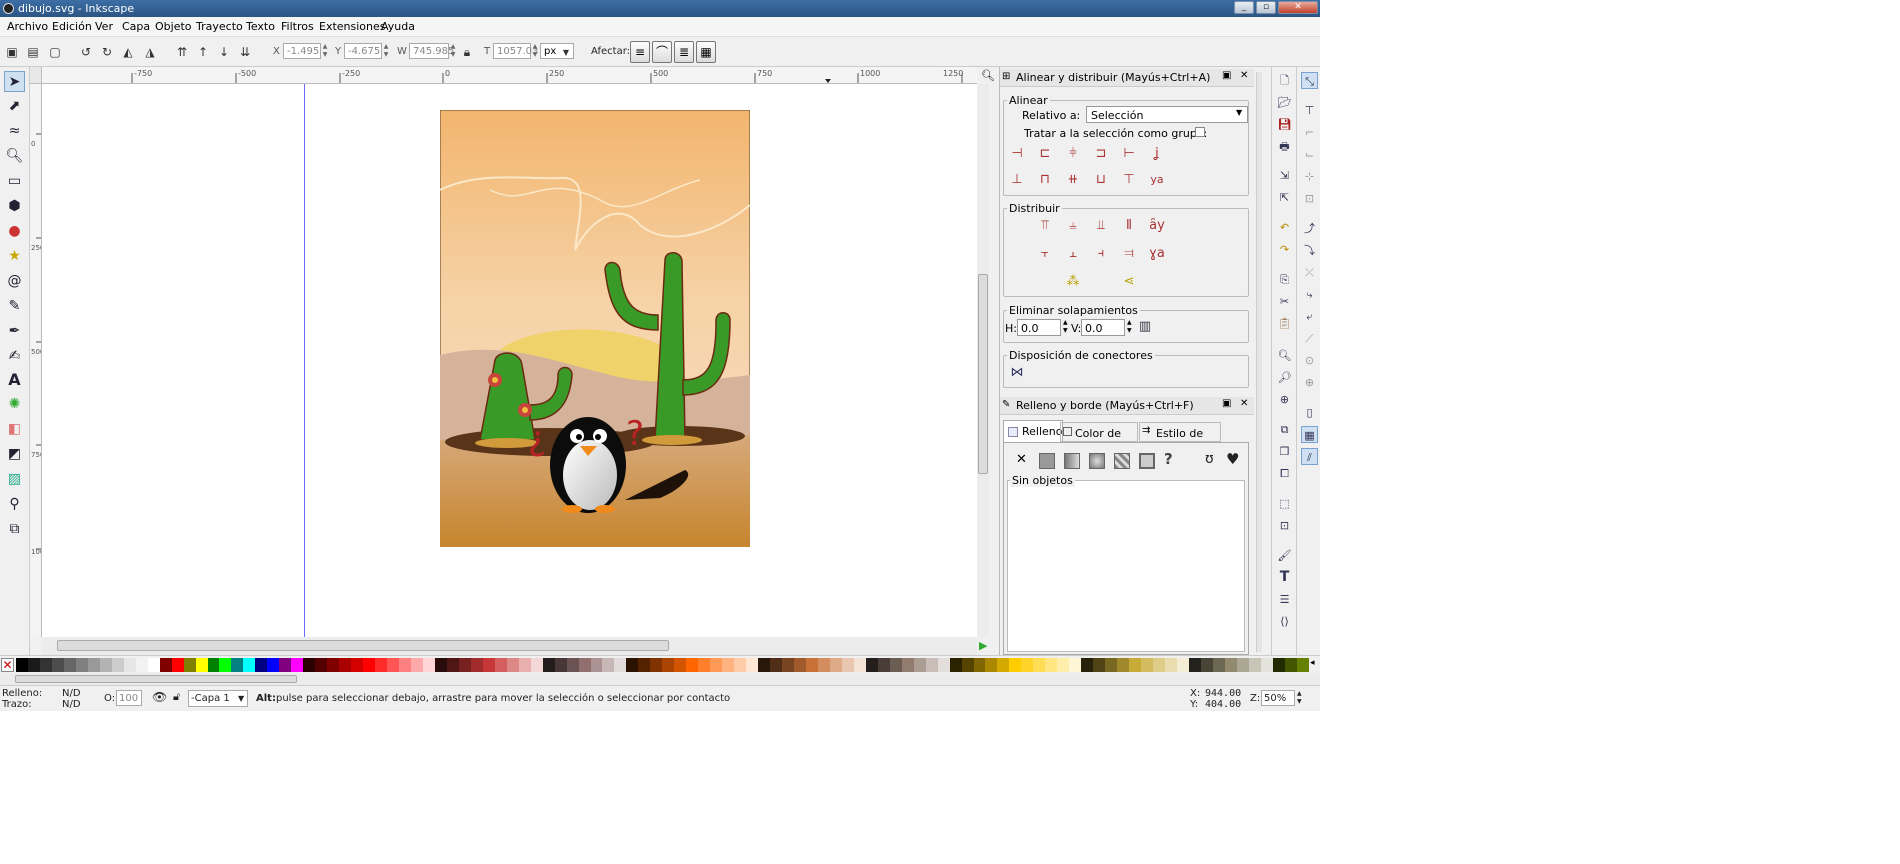 The height and width of the screenshot is (864, 1900). Describe the element at coordinates (1312, 663) in the screenshot. I see `palette-menu-icon: ◂` at that location.